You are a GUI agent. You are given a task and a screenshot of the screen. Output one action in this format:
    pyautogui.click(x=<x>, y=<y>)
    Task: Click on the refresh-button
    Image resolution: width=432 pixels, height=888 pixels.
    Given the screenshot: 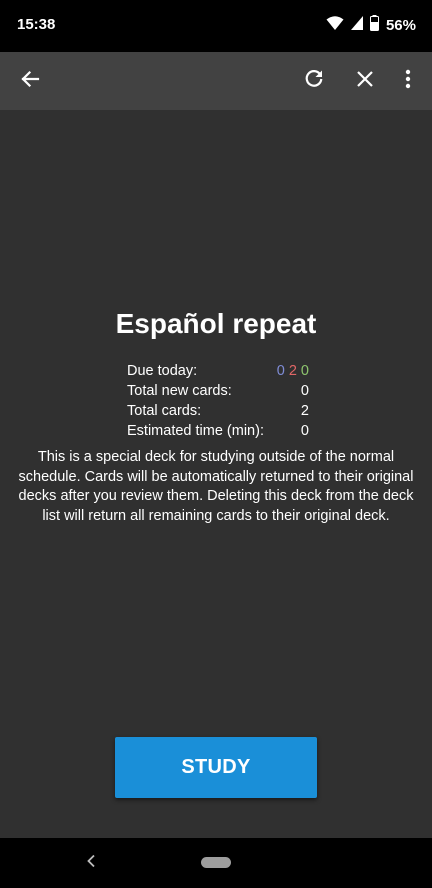 What is the action you would take?
    pyautogui.click(x=314, y=81)
    